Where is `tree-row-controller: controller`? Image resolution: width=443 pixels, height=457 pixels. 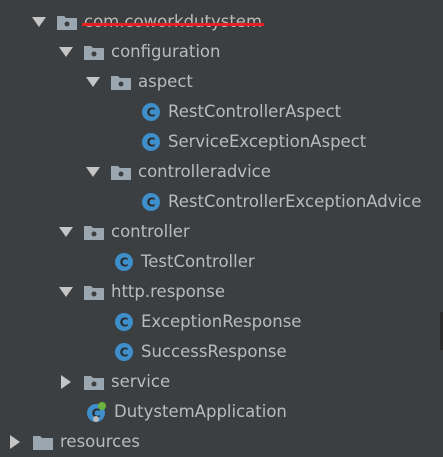
tree-row-controller: controller is located at coordinates (124, 232).